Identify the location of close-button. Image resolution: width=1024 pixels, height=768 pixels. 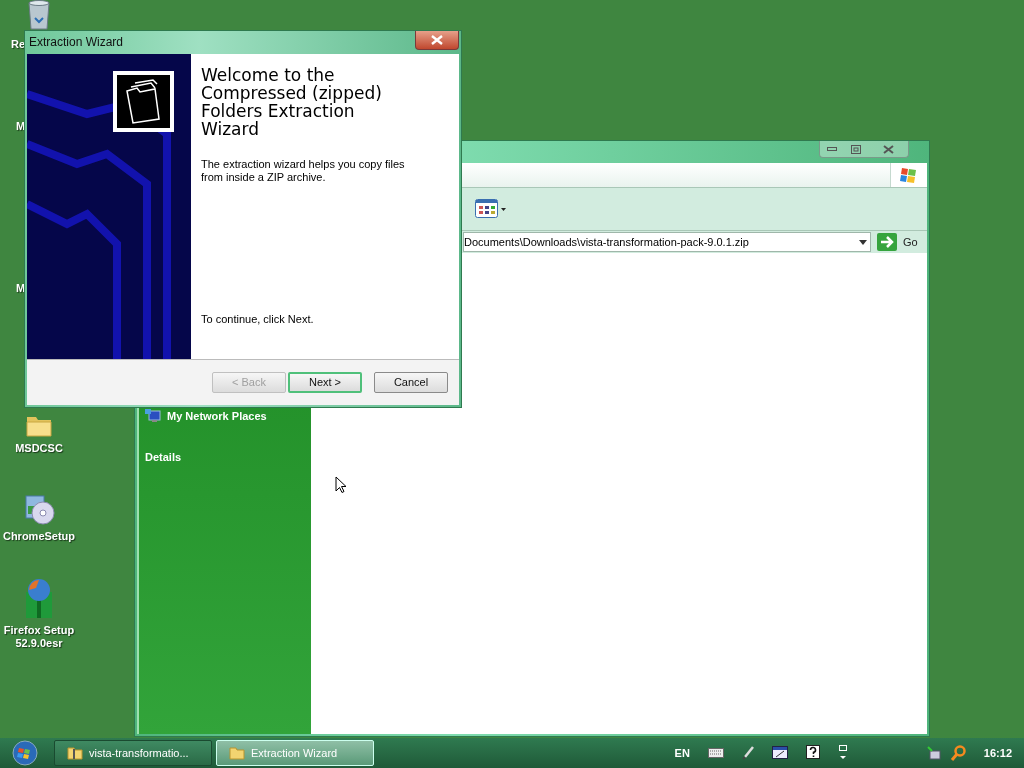
(437, 40).